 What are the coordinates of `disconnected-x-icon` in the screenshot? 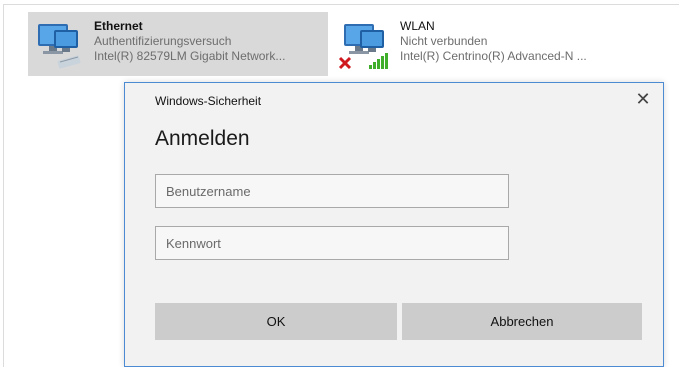 It's located at (345, 65).